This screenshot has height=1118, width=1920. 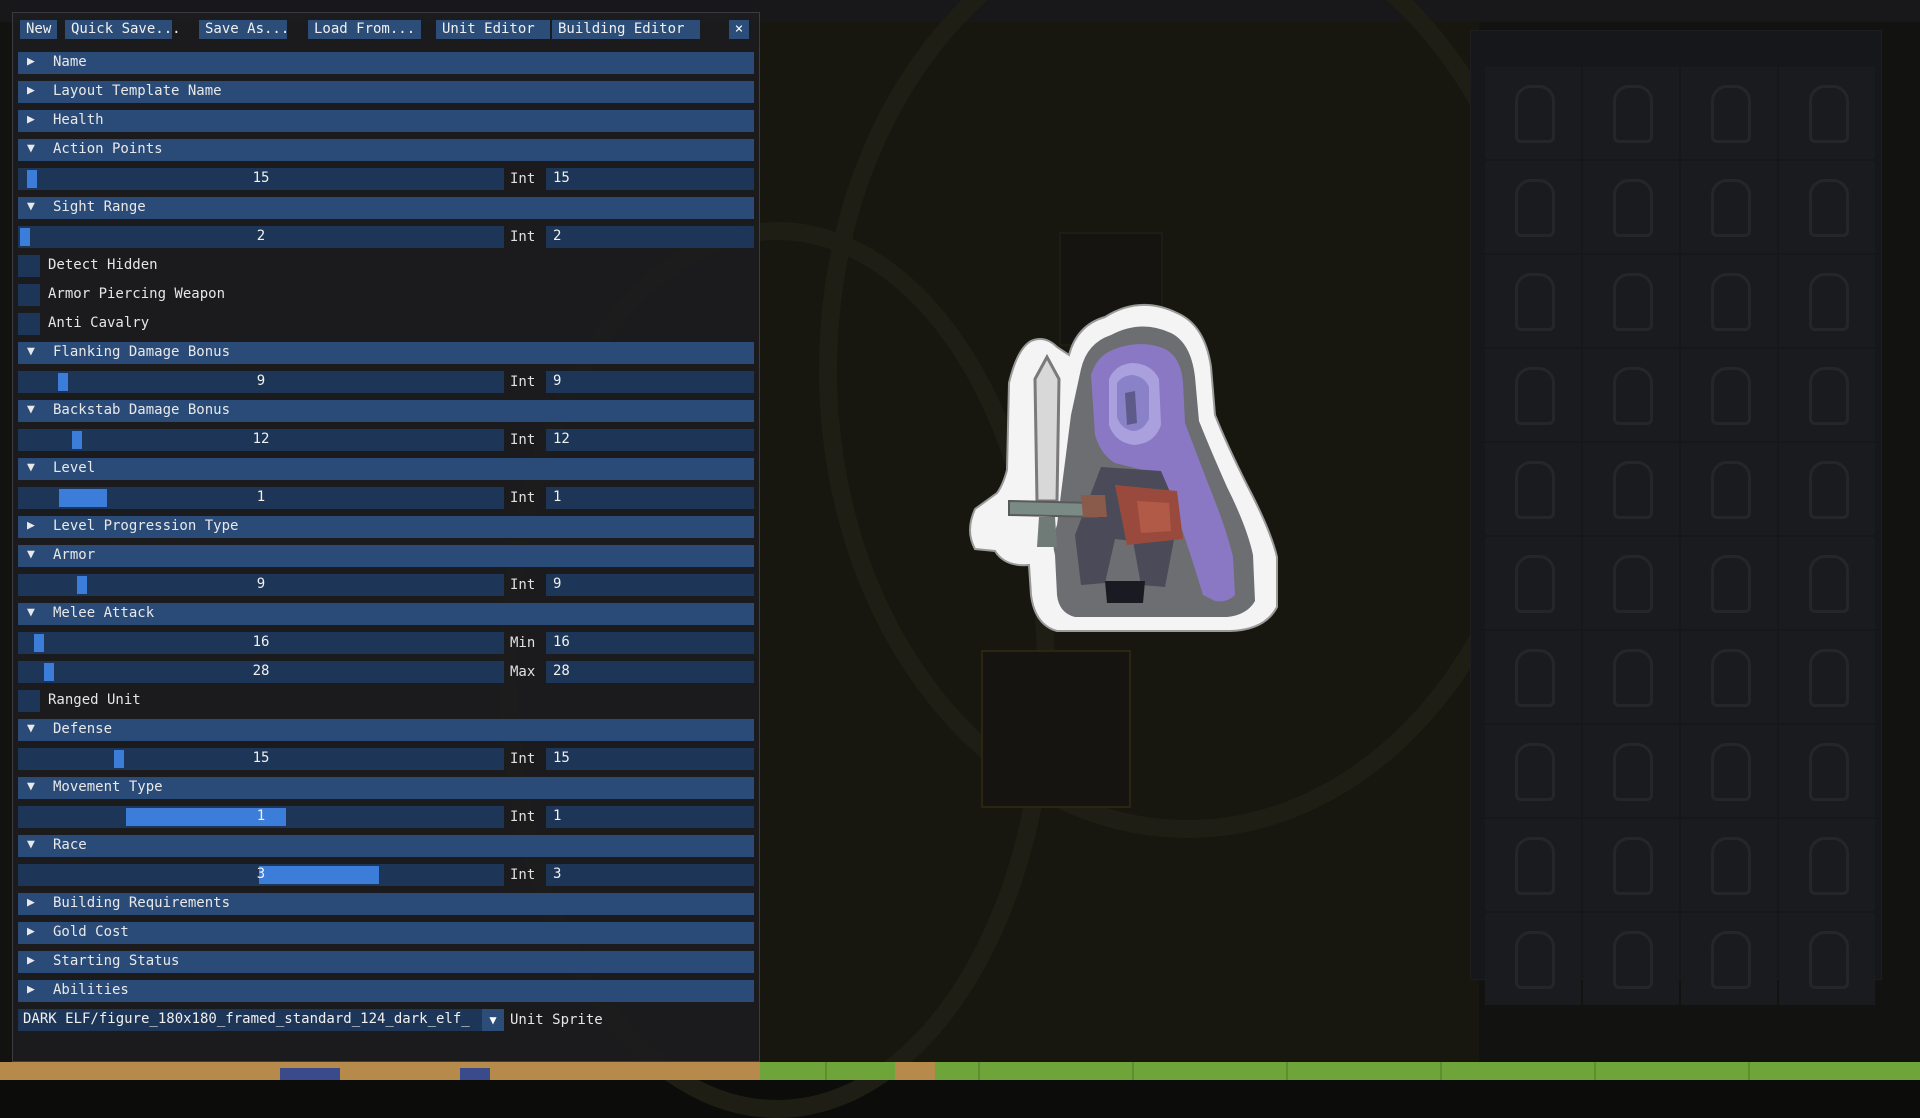 What do you see at coordinates (523, 237) in the screenshot?
I see `sight-range-int-label: Int` at bounding box center [523, 237].